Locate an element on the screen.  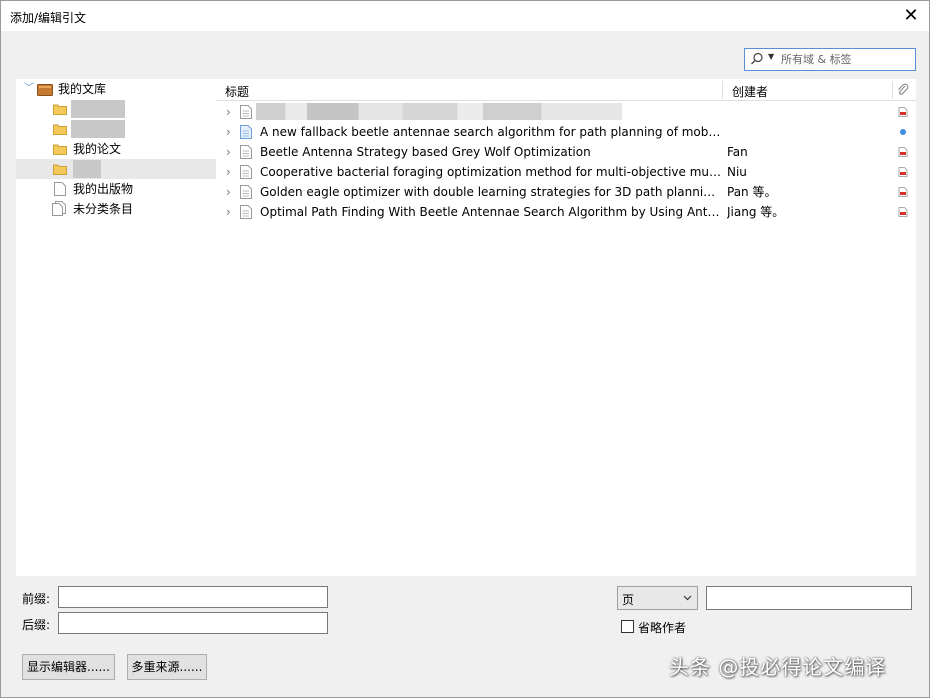
item-creator: Jiang 等。 is located at coordinates (756, 212).